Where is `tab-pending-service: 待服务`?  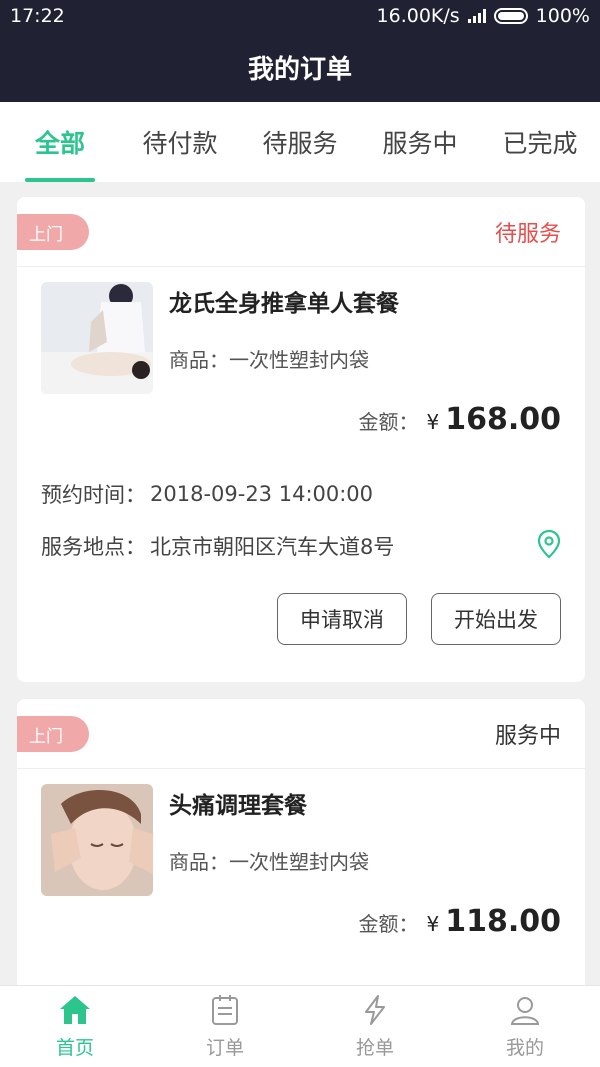 tab-pending-service: 待服务 is located at coordinates (300, 142).